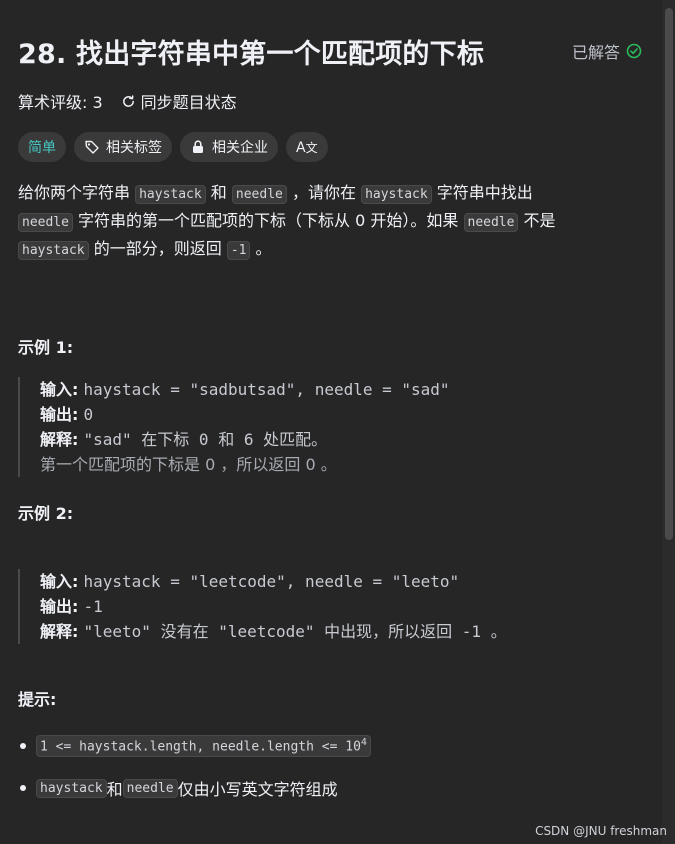 This screenshot has height=844, width=675. I want to click on refresh-icon, so click(128, 100).